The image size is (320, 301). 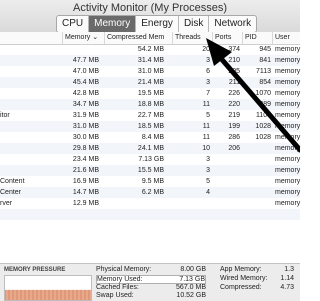 What do you see at coordinates (192, 279) in the screenshot?
I see `stat-value: 7.13 GB` at bounding box center [192, 279].